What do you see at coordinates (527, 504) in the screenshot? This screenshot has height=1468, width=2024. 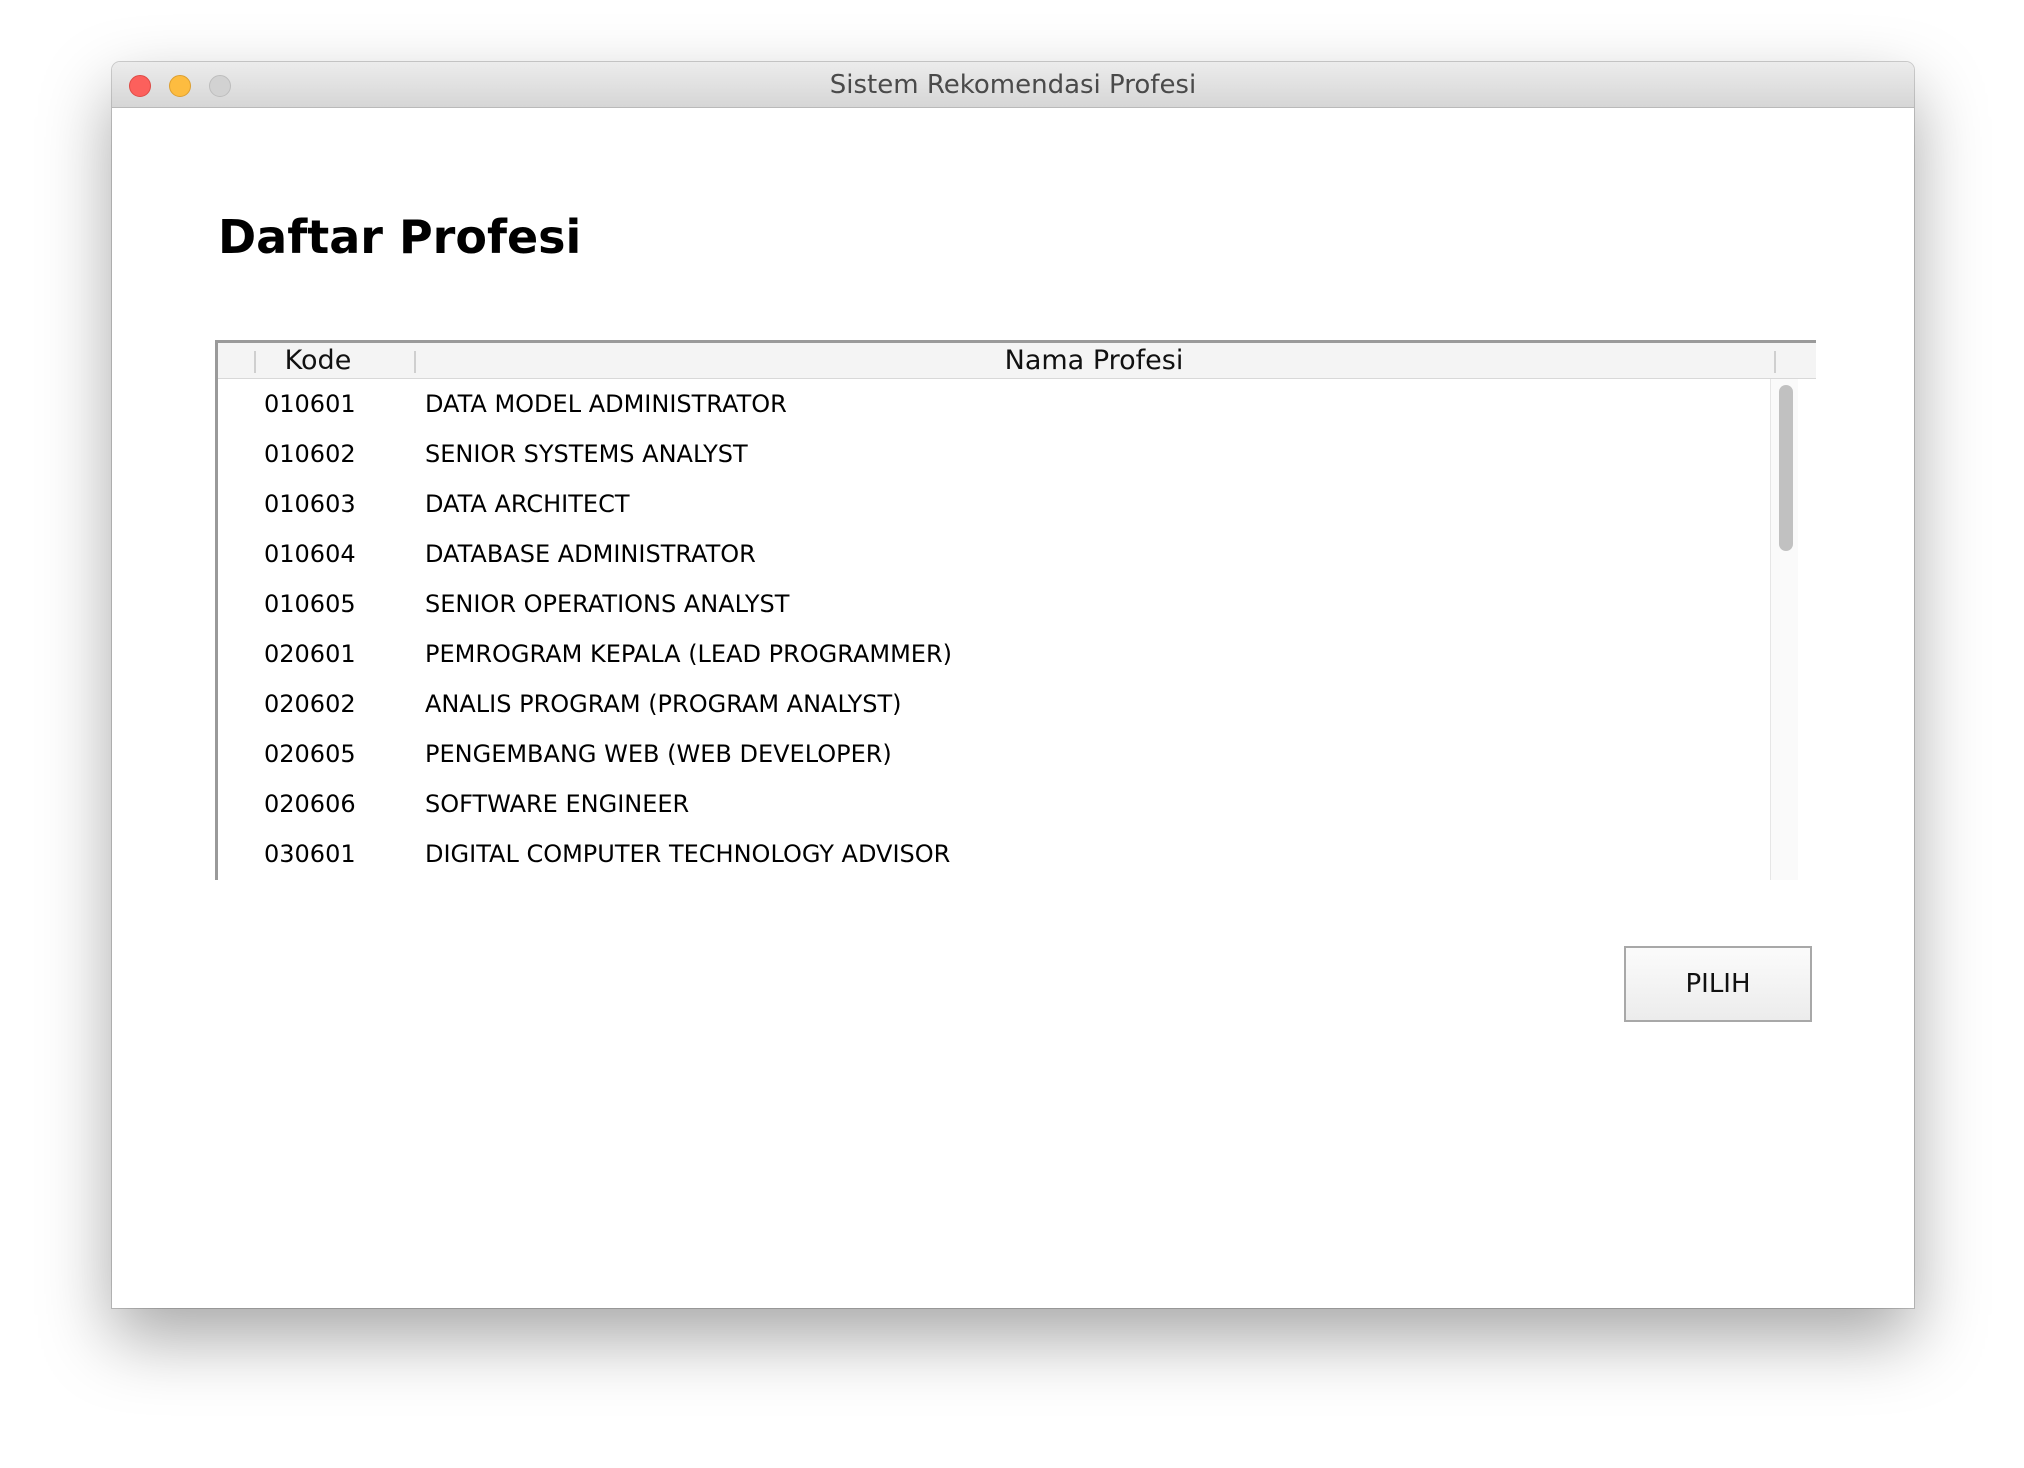 I see `cell-nama-profesi: DATA ARCHITECT` at bounding box center [527, 504].